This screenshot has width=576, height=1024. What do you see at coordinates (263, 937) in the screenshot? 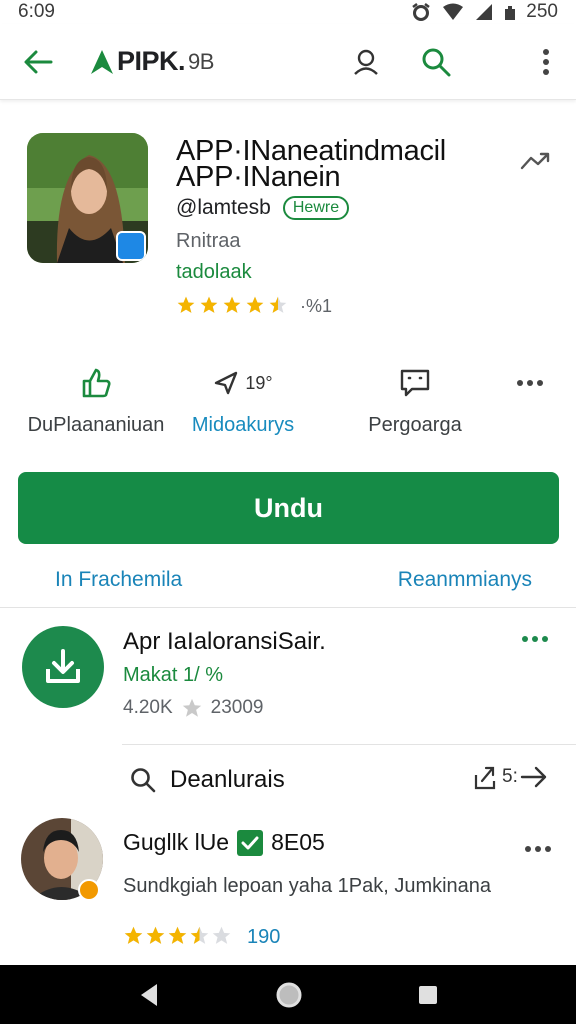
I see `review-helpful-count: 190` at bounding box center [263, 937].